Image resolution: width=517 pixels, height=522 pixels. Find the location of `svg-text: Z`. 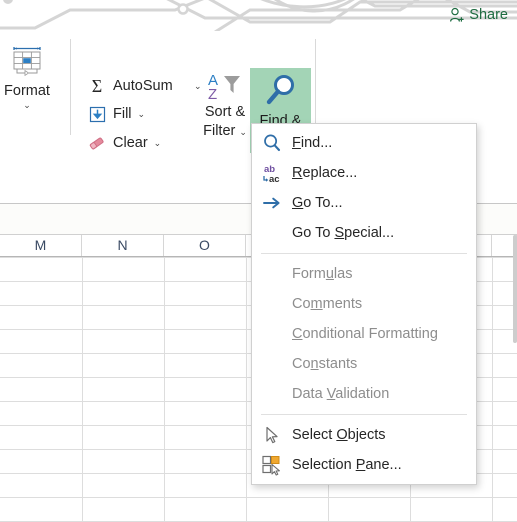

svg-text: Z is located at coordinates (212, 94).